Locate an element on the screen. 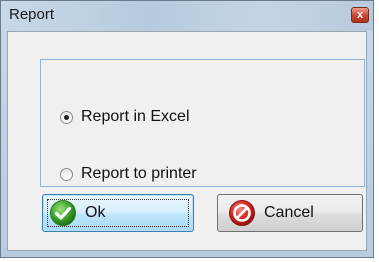 This screenshot has height=262, width=379. red-prohibition-icon is located at coordinates (242, 213).